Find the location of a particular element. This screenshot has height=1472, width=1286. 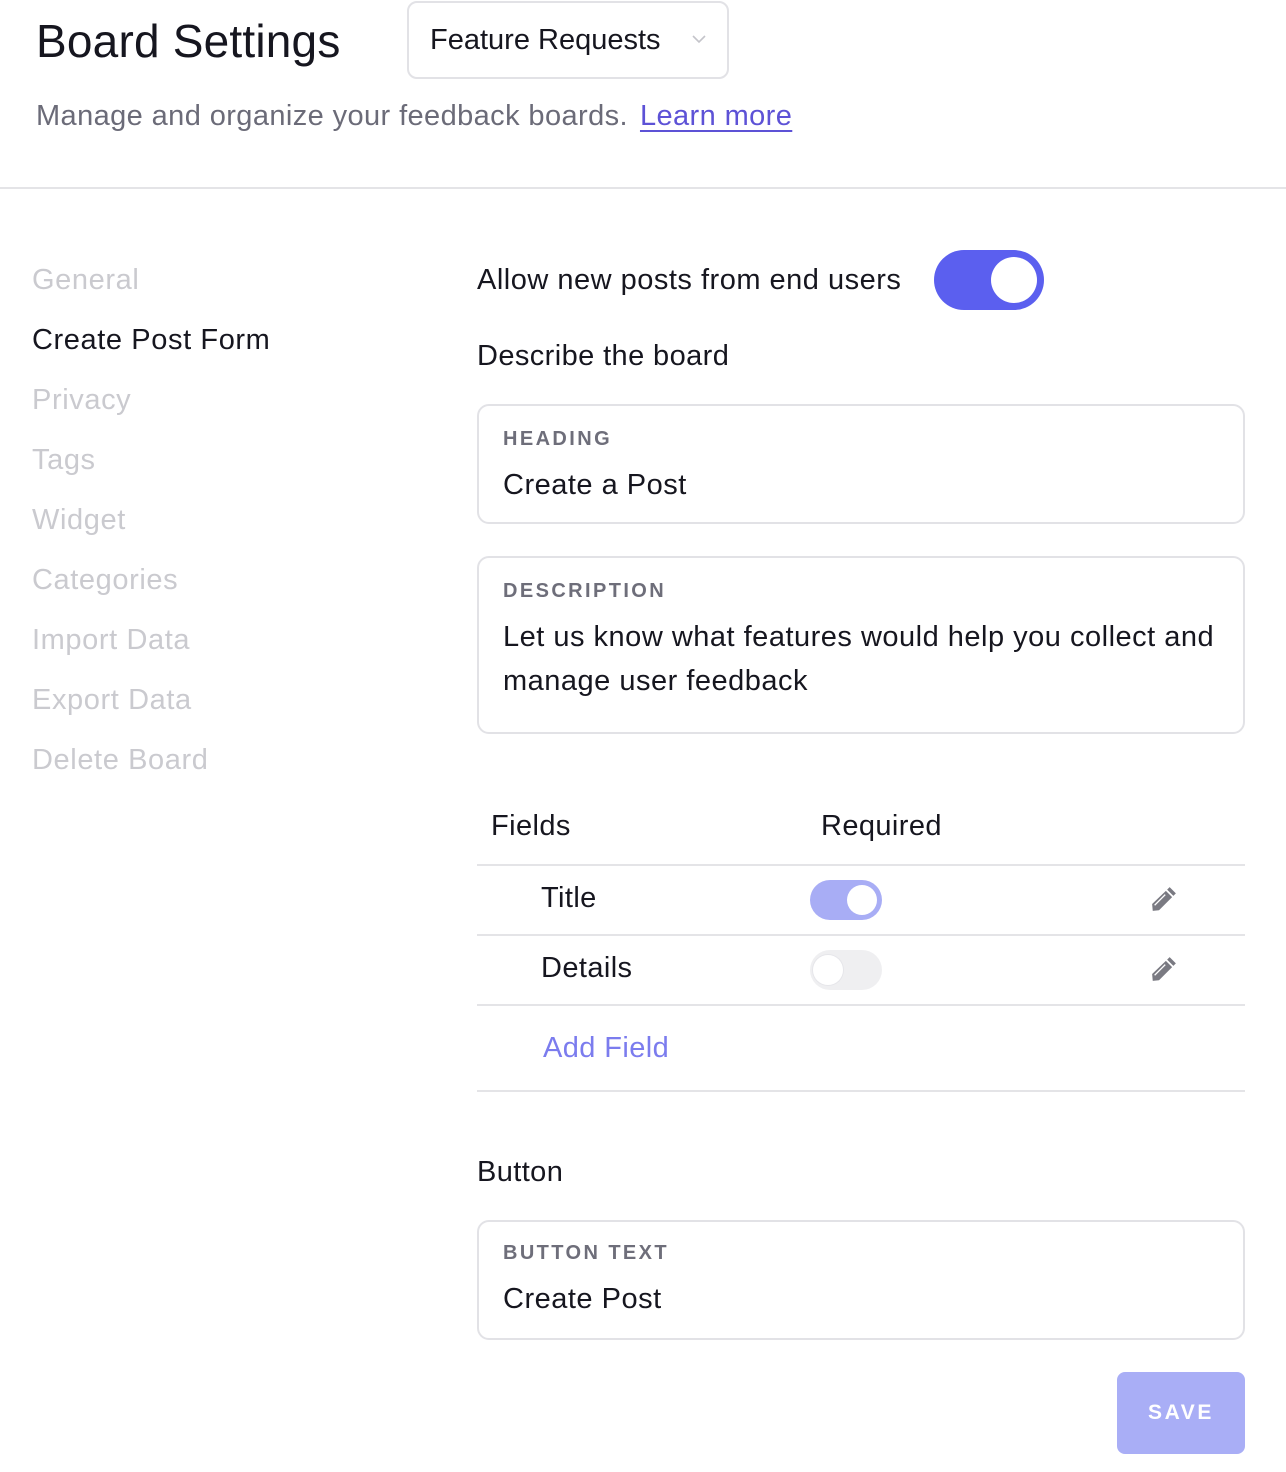

table-row: Title is located at coordinates (861, 901).